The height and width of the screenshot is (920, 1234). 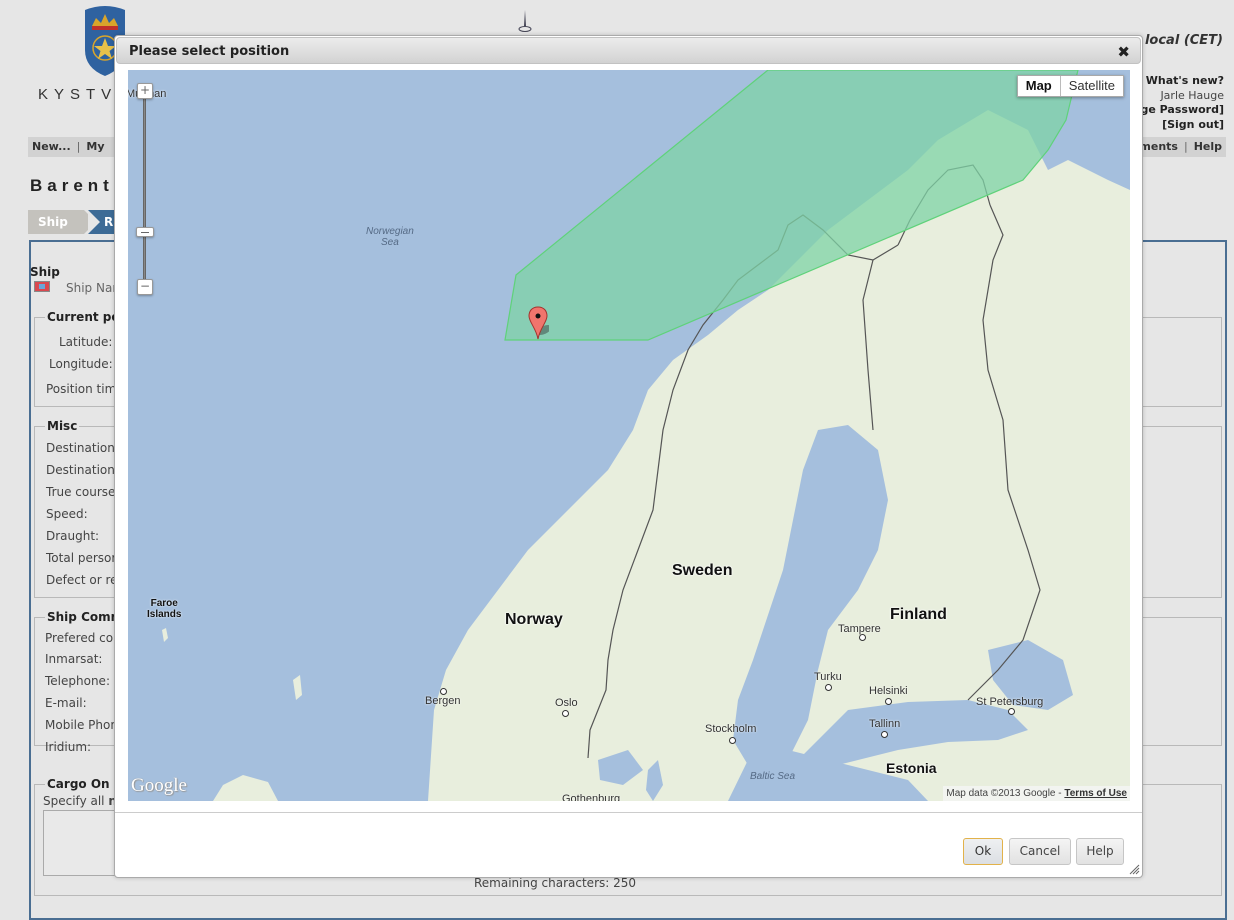 I want to click on close-icon: ✖, so click(x=1123, y=52).